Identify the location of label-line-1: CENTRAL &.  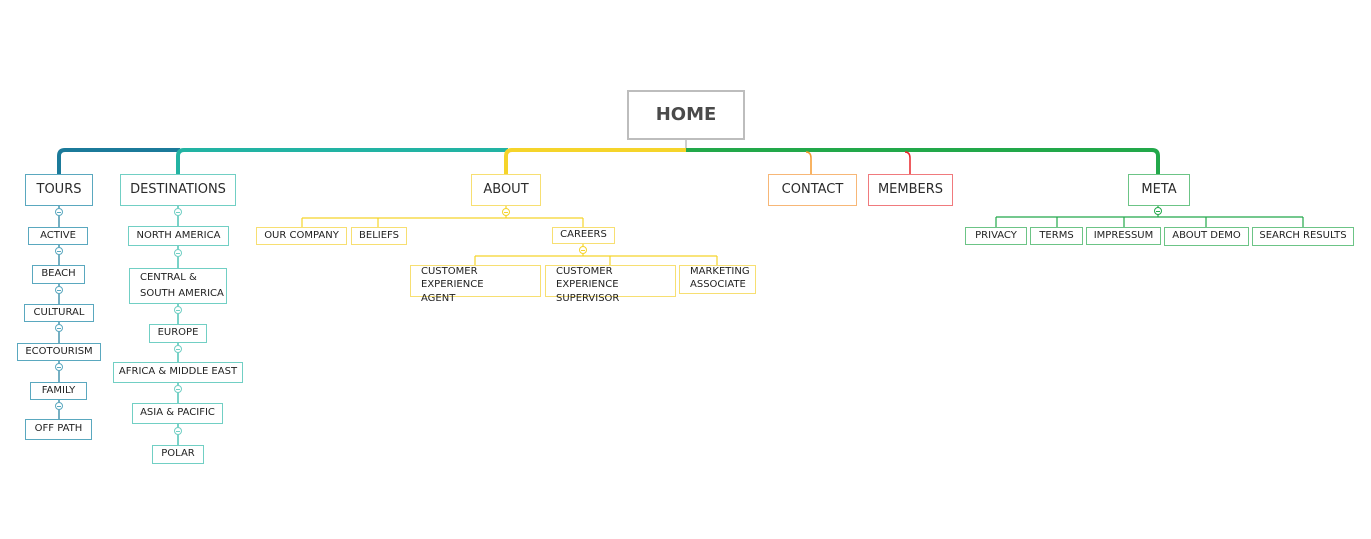
(168, 277).